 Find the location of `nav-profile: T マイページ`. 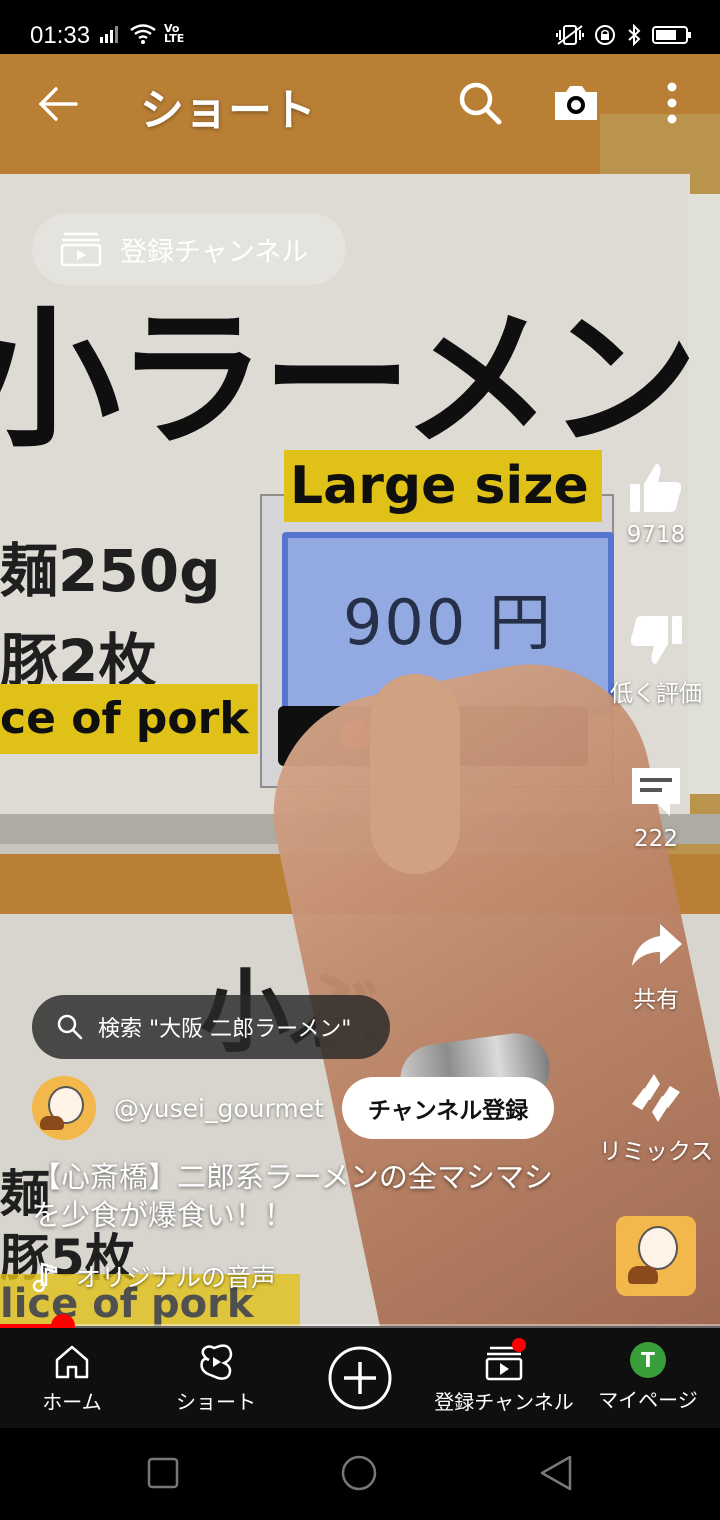

nav-profile: T マイページ is located at coordinates (648, 1378).